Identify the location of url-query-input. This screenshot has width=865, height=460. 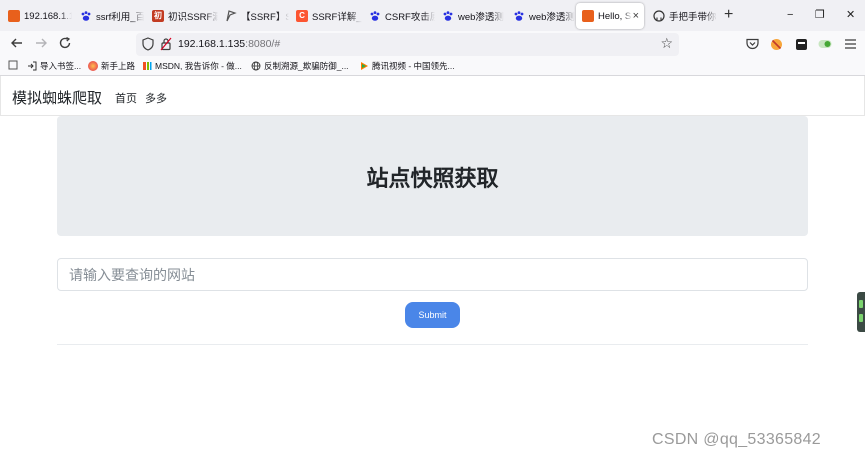
(432, 274).